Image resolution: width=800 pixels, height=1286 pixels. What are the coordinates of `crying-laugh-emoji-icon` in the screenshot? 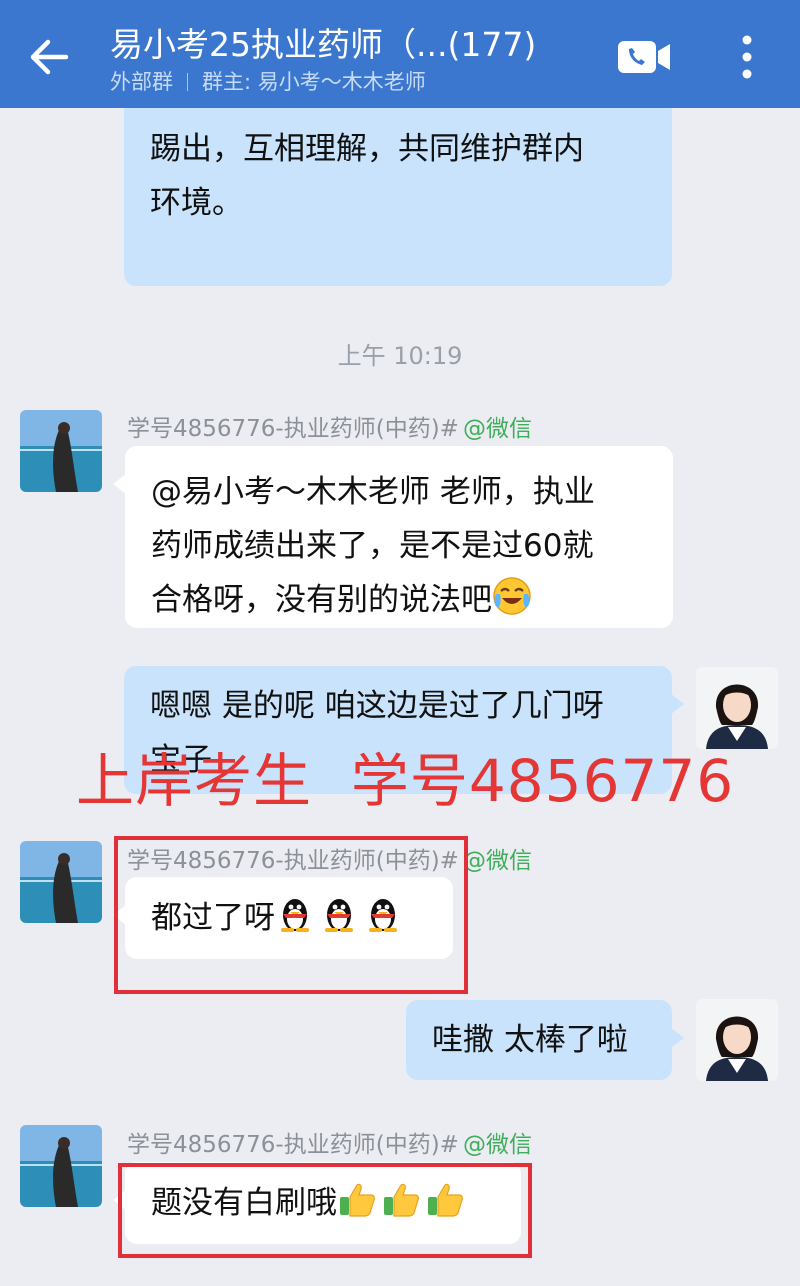 It's located at (512, 596).